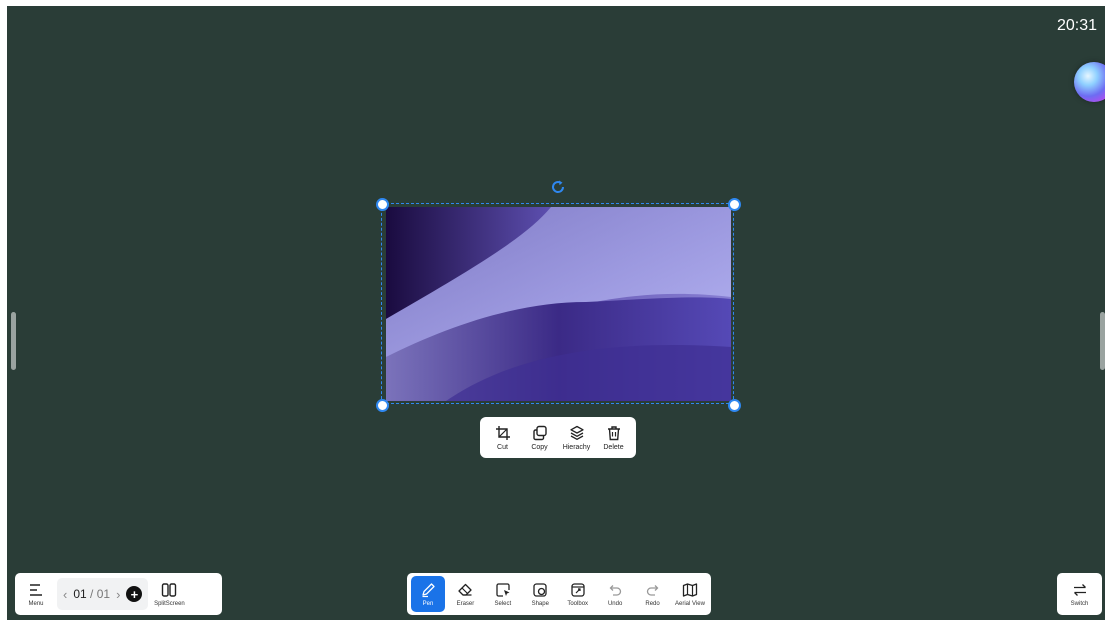 The height and width of the screenshot is (623, 1108). Describe the element at coordinates (615, 590) in the screenshot. I see `undo-icon` at that location.